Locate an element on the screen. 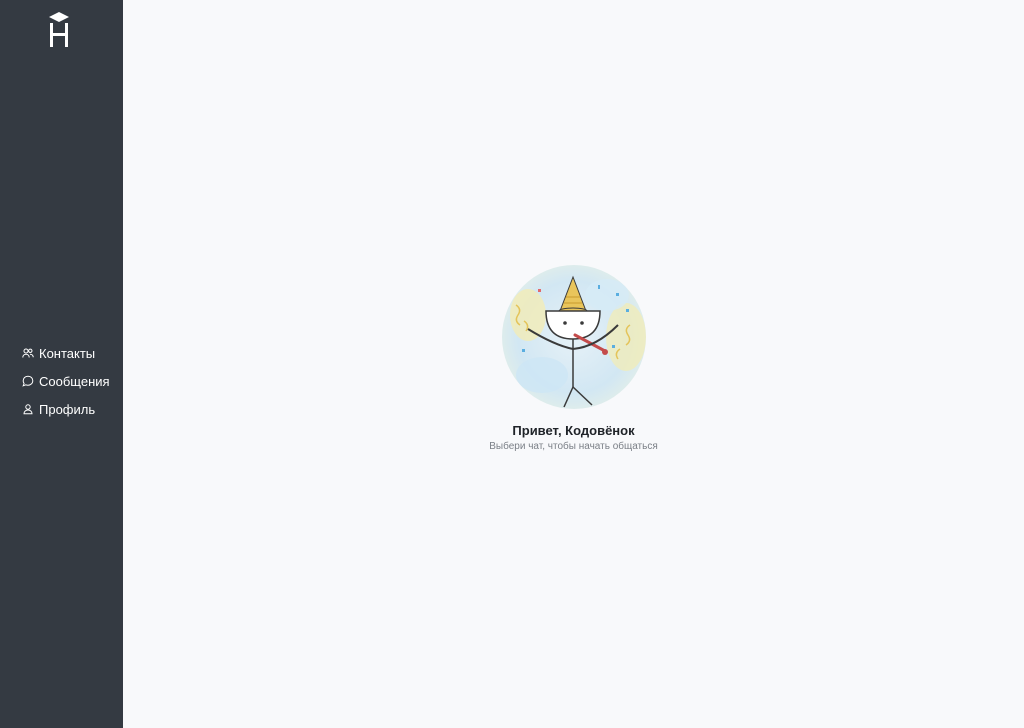  logo-icon is located at coordinates (59, 30).